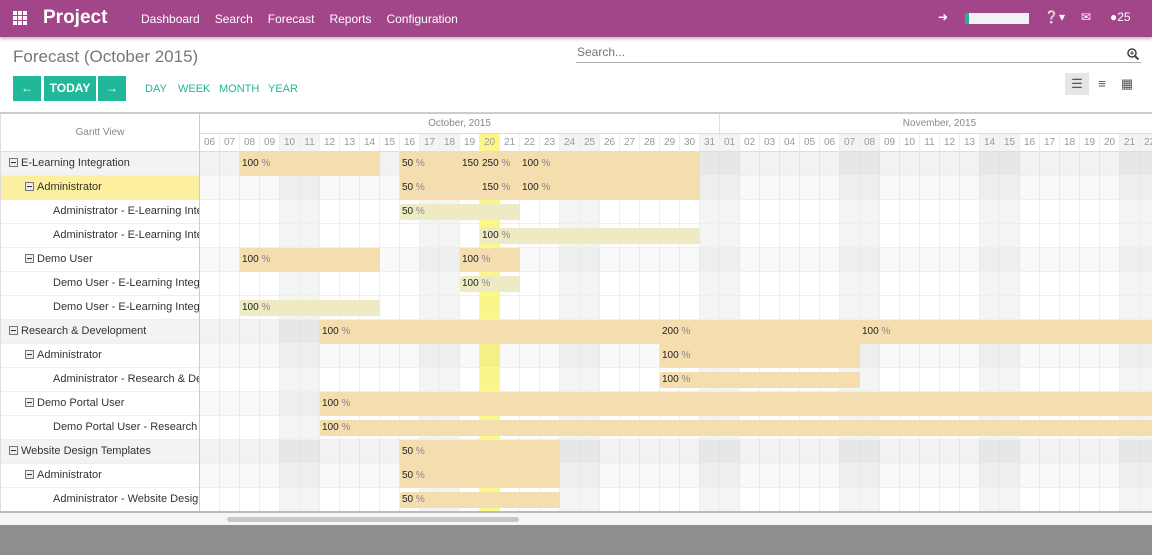  Describe the element at coordinates (943, 17) in the screenshot. I see `sign-in-icon: ➜` at that location.